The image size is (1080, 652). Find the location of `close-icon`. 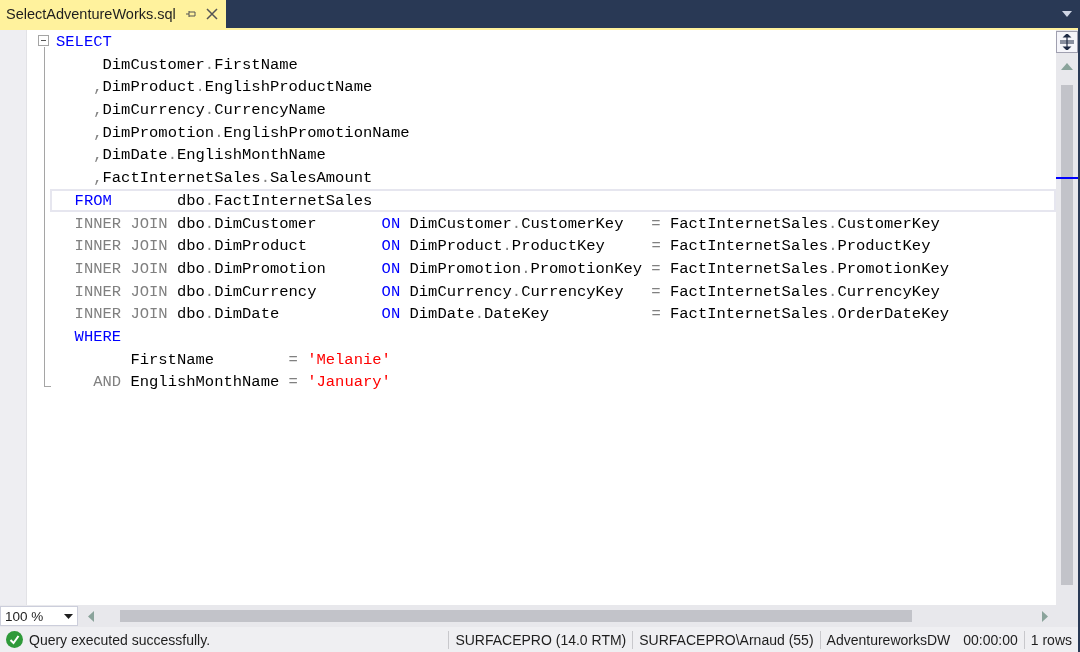

close-icon is located at coordinates (211, 14).